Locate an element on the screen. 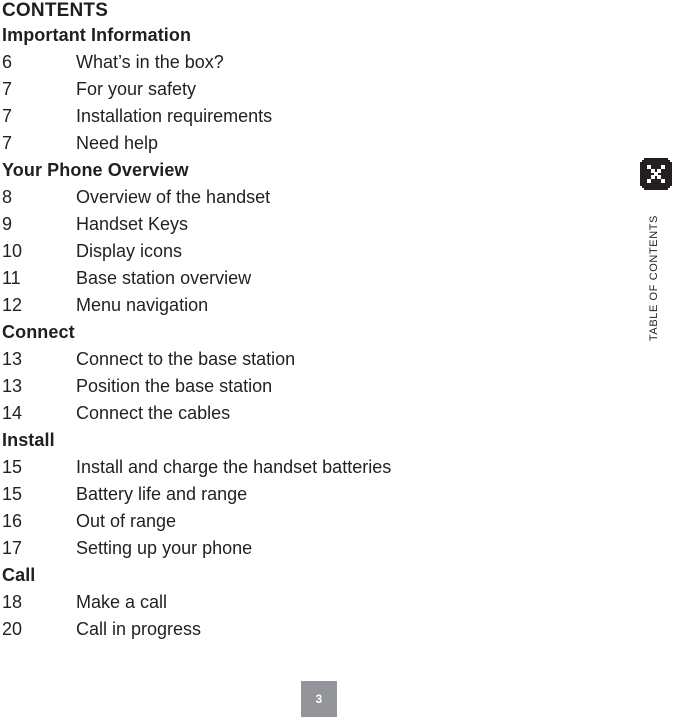 The image size is (675, 718). toc-entry-page-number: 20 is located at coordinates (12, 629).